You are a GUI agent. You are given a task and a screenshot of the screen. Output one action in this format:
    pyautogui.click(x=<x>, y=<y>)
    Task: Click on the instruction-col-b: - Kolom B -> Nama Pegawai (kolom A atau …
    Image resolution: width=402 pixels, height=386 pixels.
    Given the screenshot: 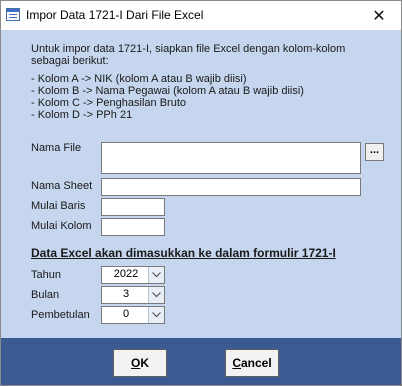 What is the action you would take?
    pyautogui.click(x=167, y=91)
    